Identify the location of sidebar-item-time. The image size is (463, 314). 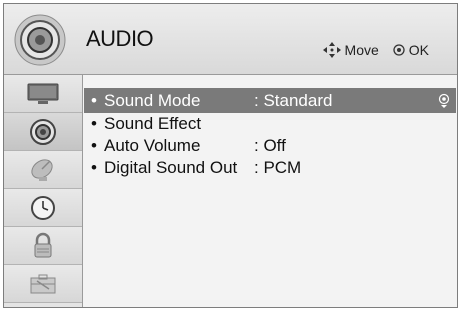
(43, 208).